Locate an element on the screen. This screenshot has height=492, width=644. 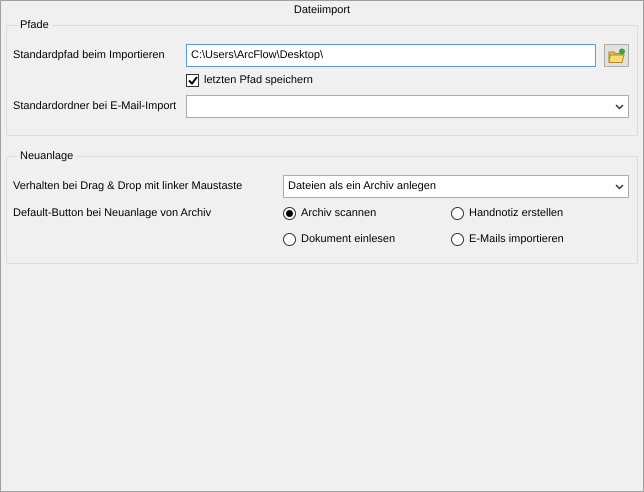
radio-option: Handnotiz erstellen is located at coordinates (536, 213).